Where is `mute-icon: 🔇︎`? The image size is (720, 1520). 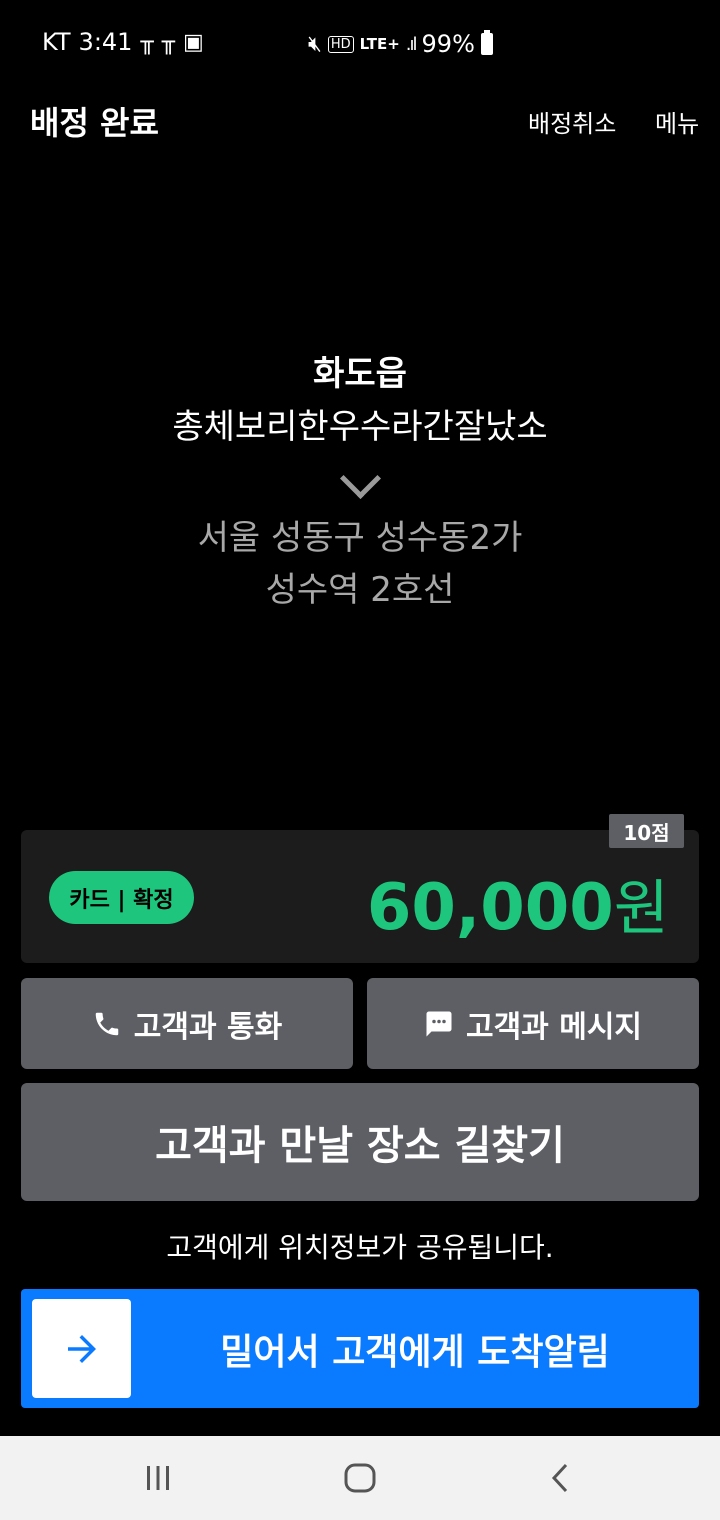
mute-icon: 🔇︎ is located at coordinates (315, 44).